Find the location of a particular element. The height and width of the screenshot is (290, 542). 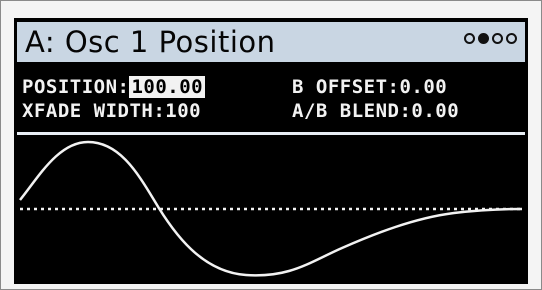

divider is located at coordinates (271, 133).